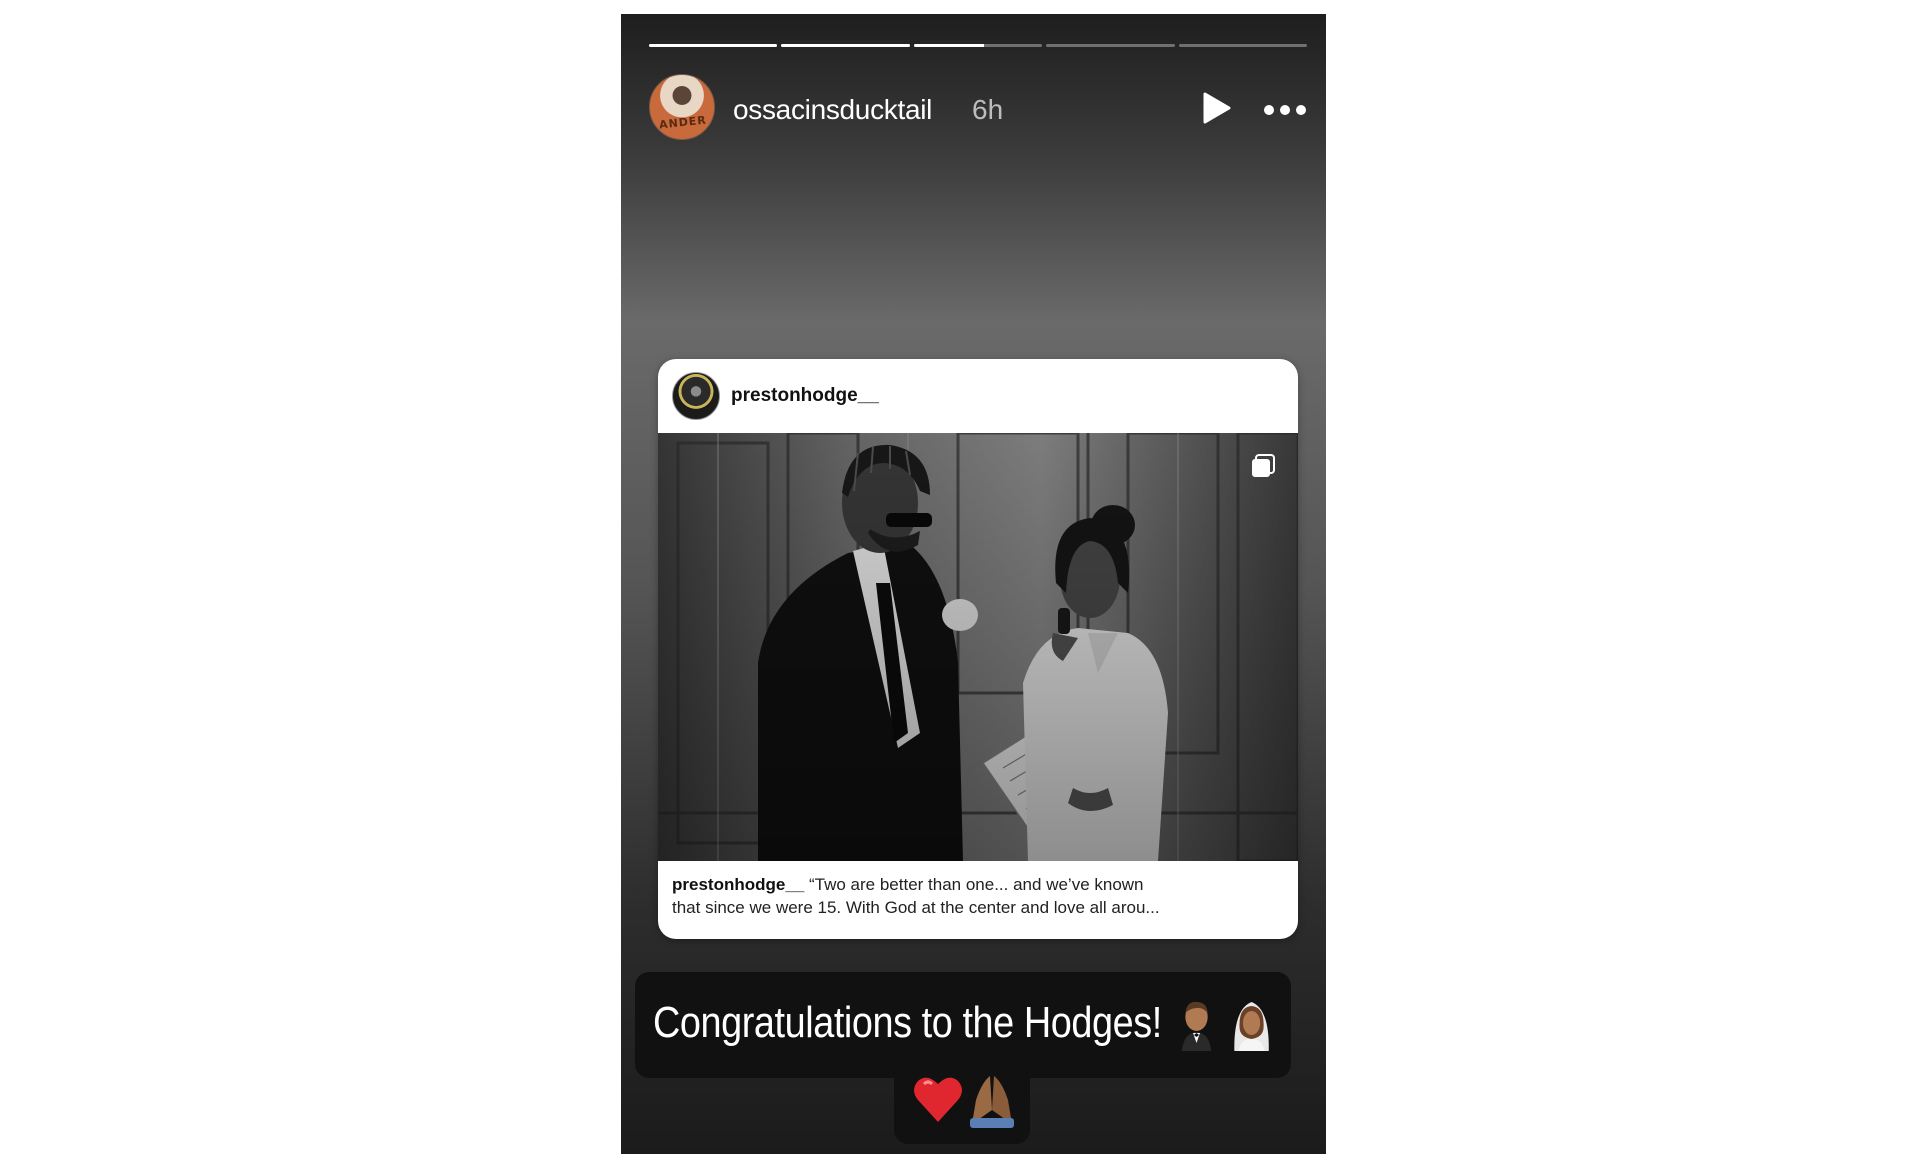 The image size is (1920, 1154). What do you see at coordinates (682, 107) in the screenshot?
I see `author-avatar: ANDER` at bounding box center [682, 107].